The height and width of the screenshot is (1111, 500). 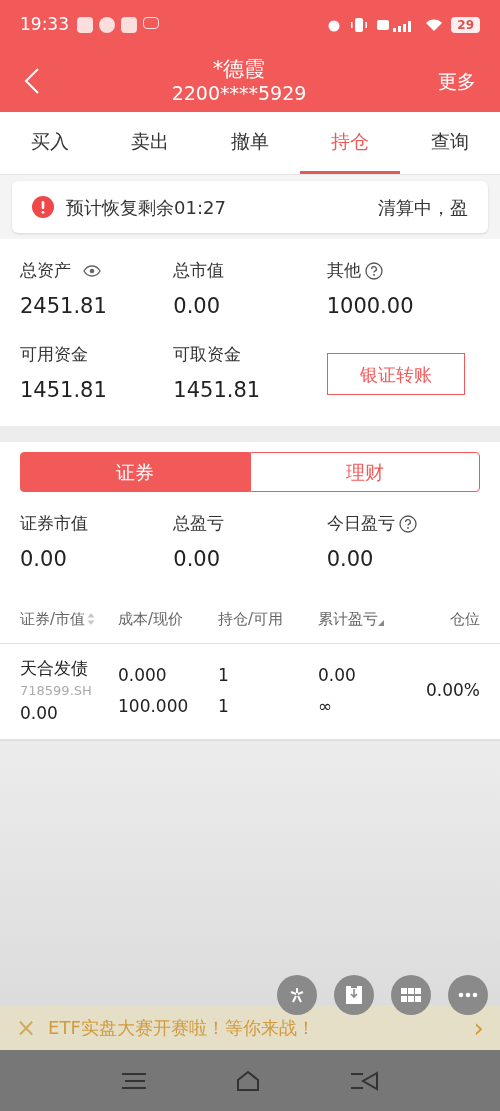 I want to click on column-header: 累计盈亏, so click(x=348, y=619).